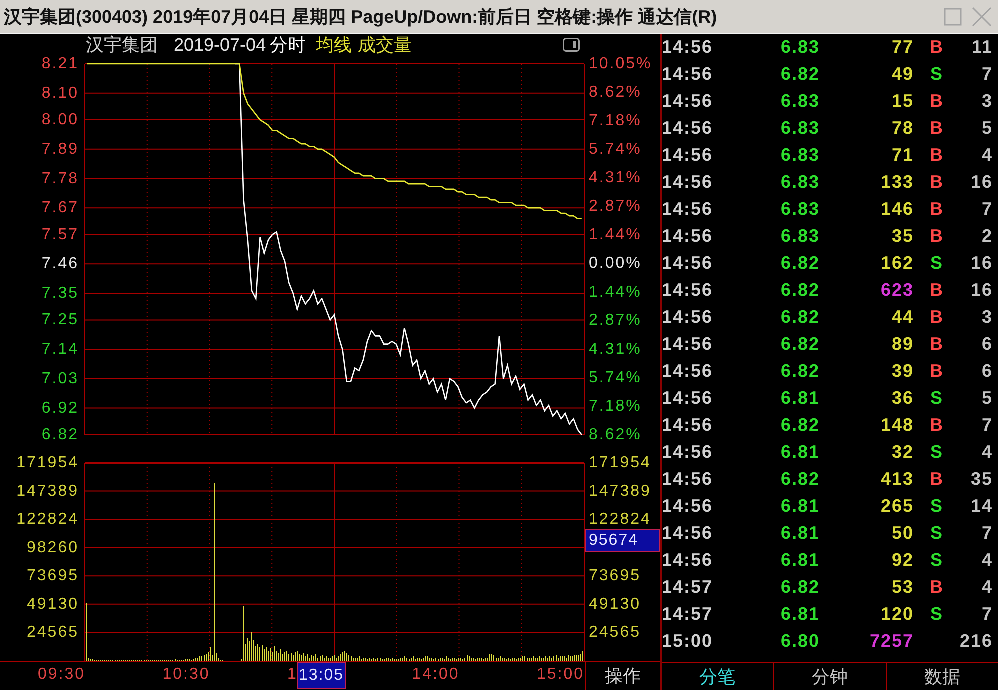 The image size is (998, 690). I want to click on volume-axis-label: 98260, so click(53, 547).